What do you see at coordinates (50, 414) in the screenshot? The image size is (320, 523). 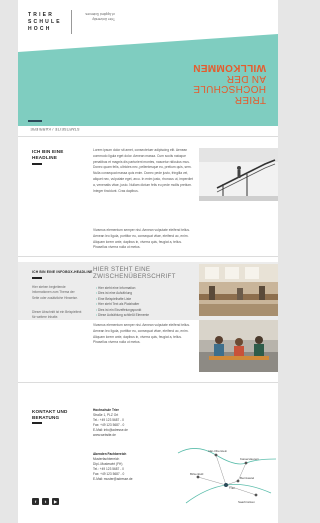 I see `contact-heading: KONTAKT UND BERATUNG` at bounding box center [50, 414].